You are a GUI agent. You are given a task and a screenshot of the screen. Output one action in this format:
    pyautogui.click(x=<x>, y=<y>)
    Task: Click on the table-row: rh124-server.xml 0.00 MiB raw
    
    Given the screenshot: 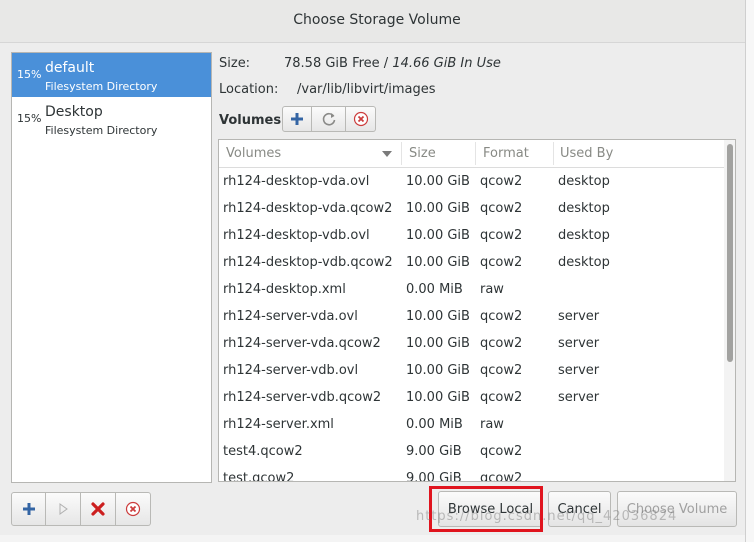 What is the action you would take?
    pyautogui.click(x=471, y=424)
    